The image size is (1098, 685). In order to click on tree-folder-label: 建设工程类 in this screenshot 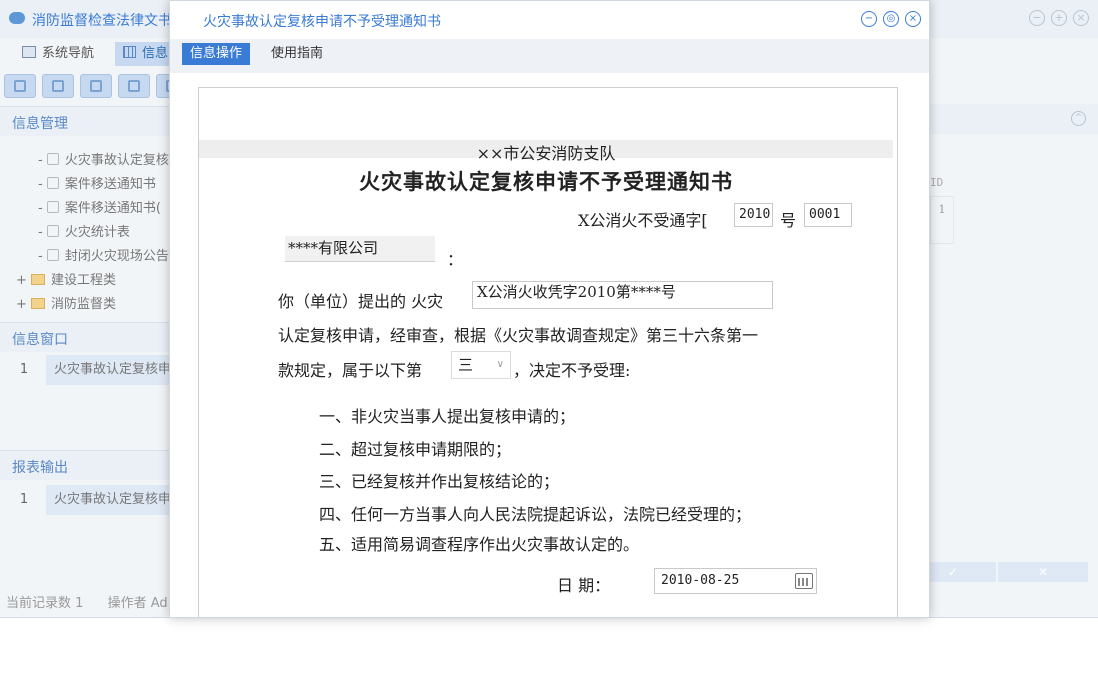, I will do `click(84, 280)`.